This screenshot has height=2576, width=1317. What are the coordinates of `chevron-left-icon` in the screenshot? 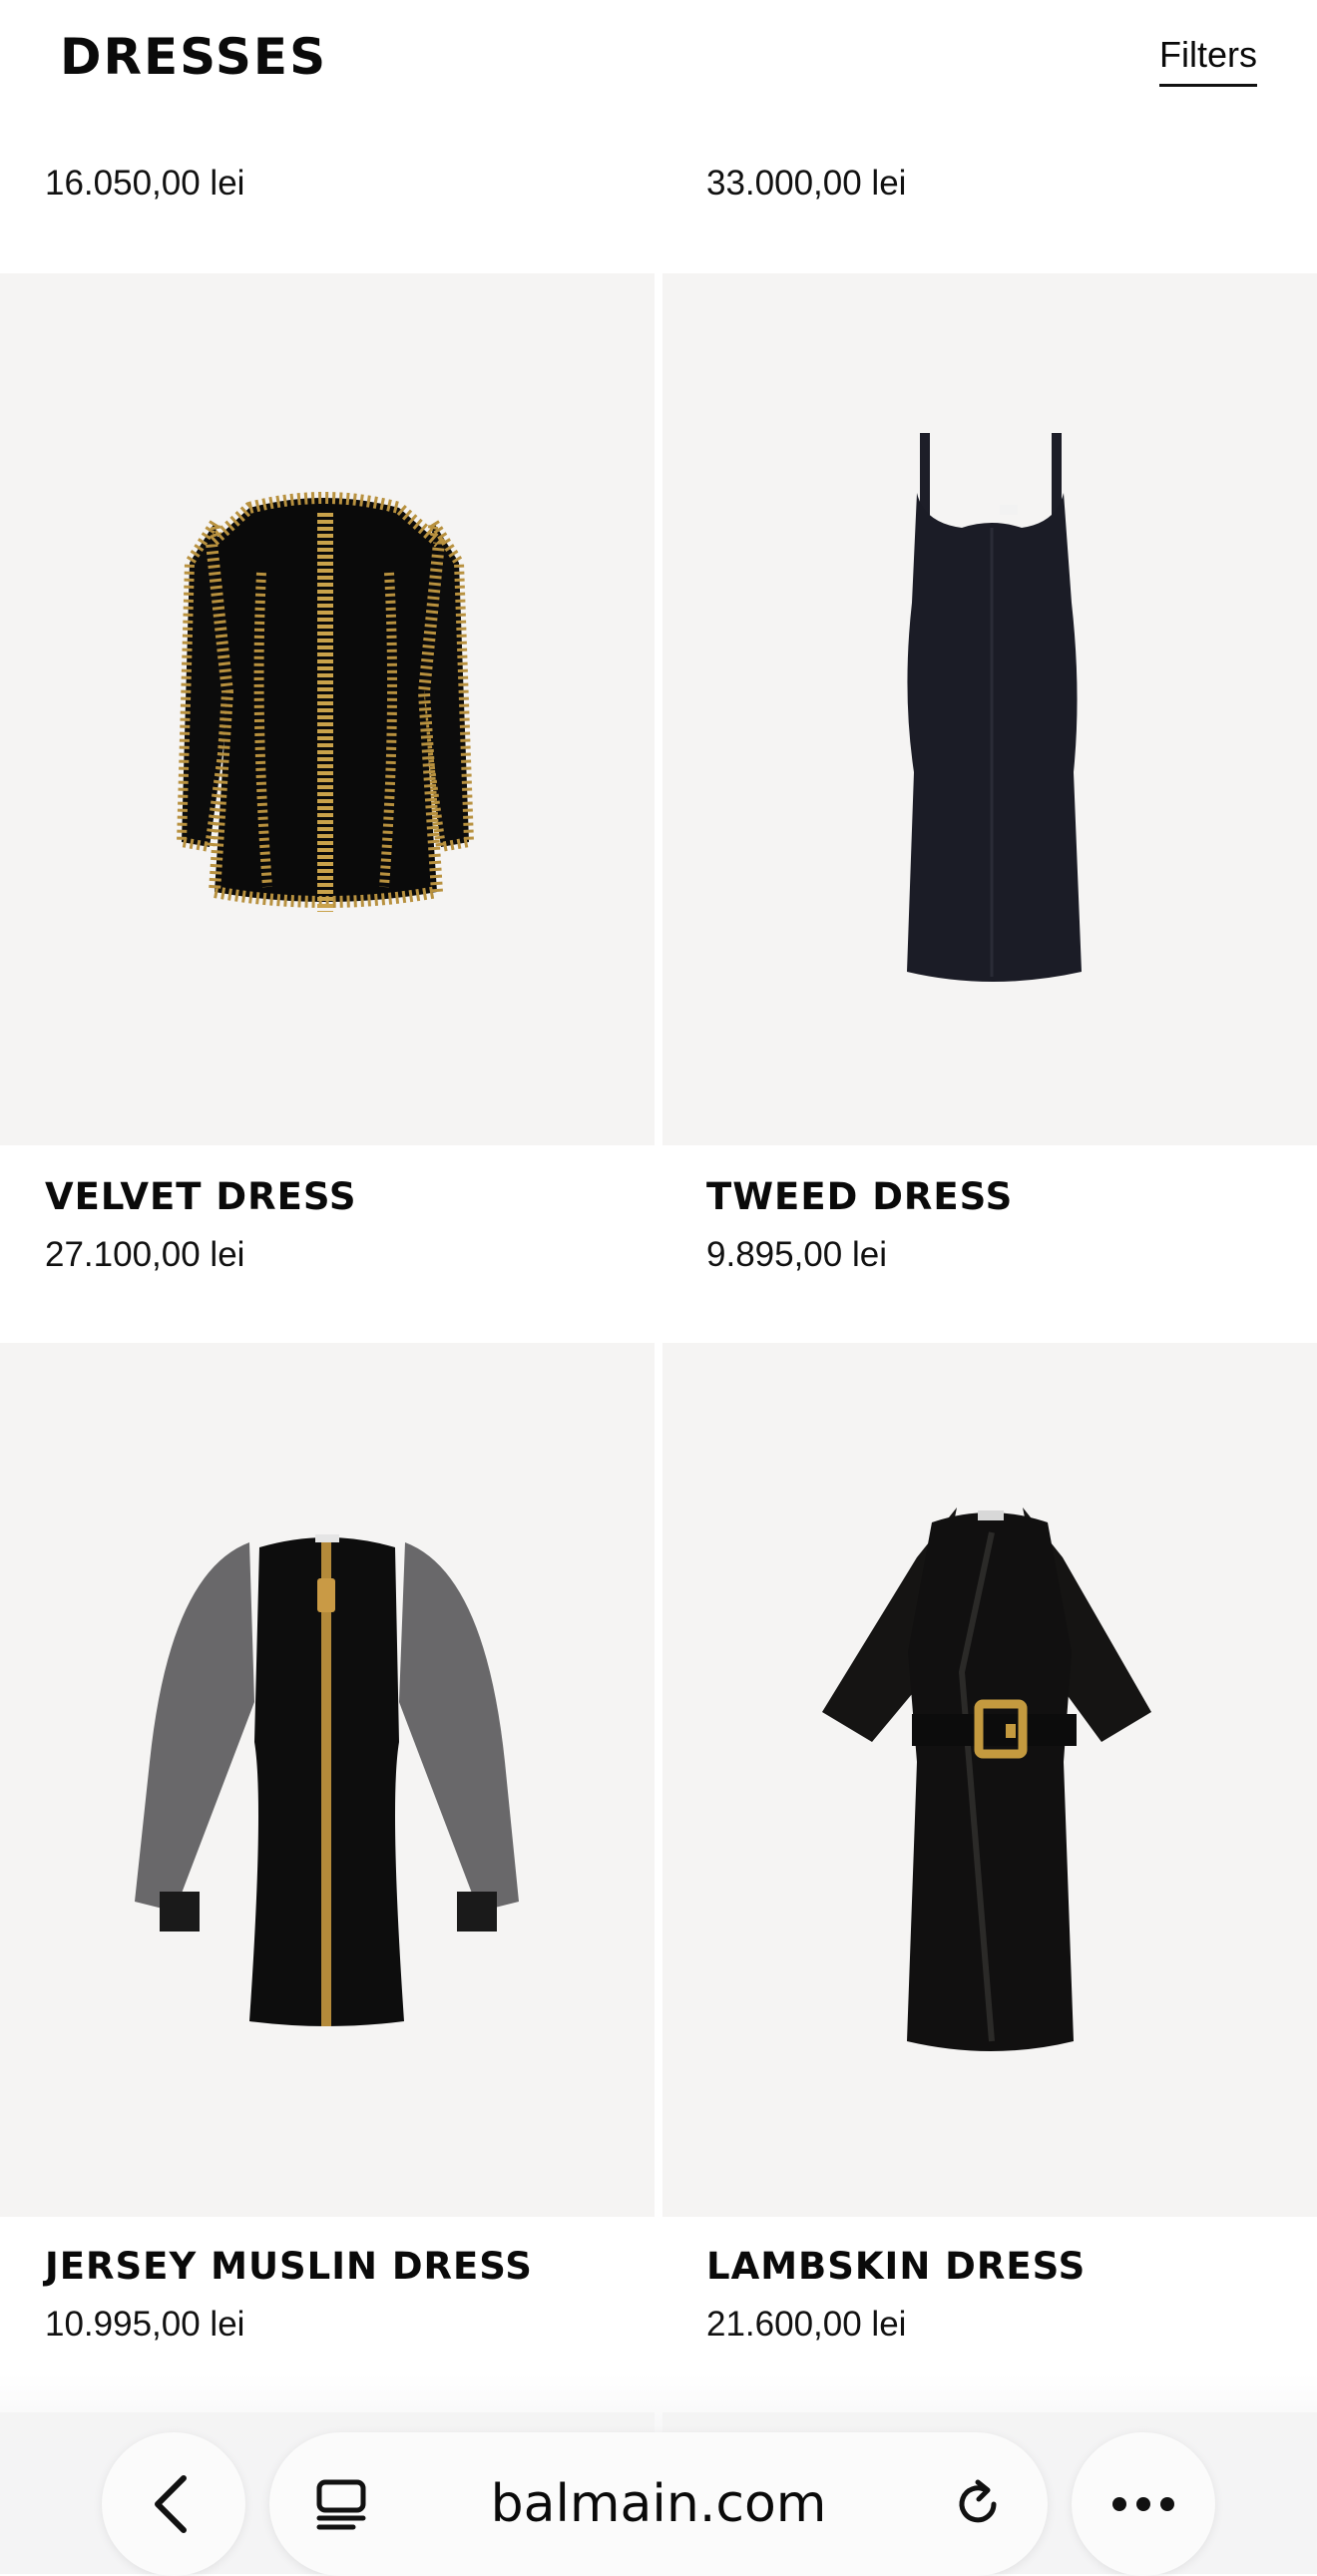 It's located at (171, 2504).